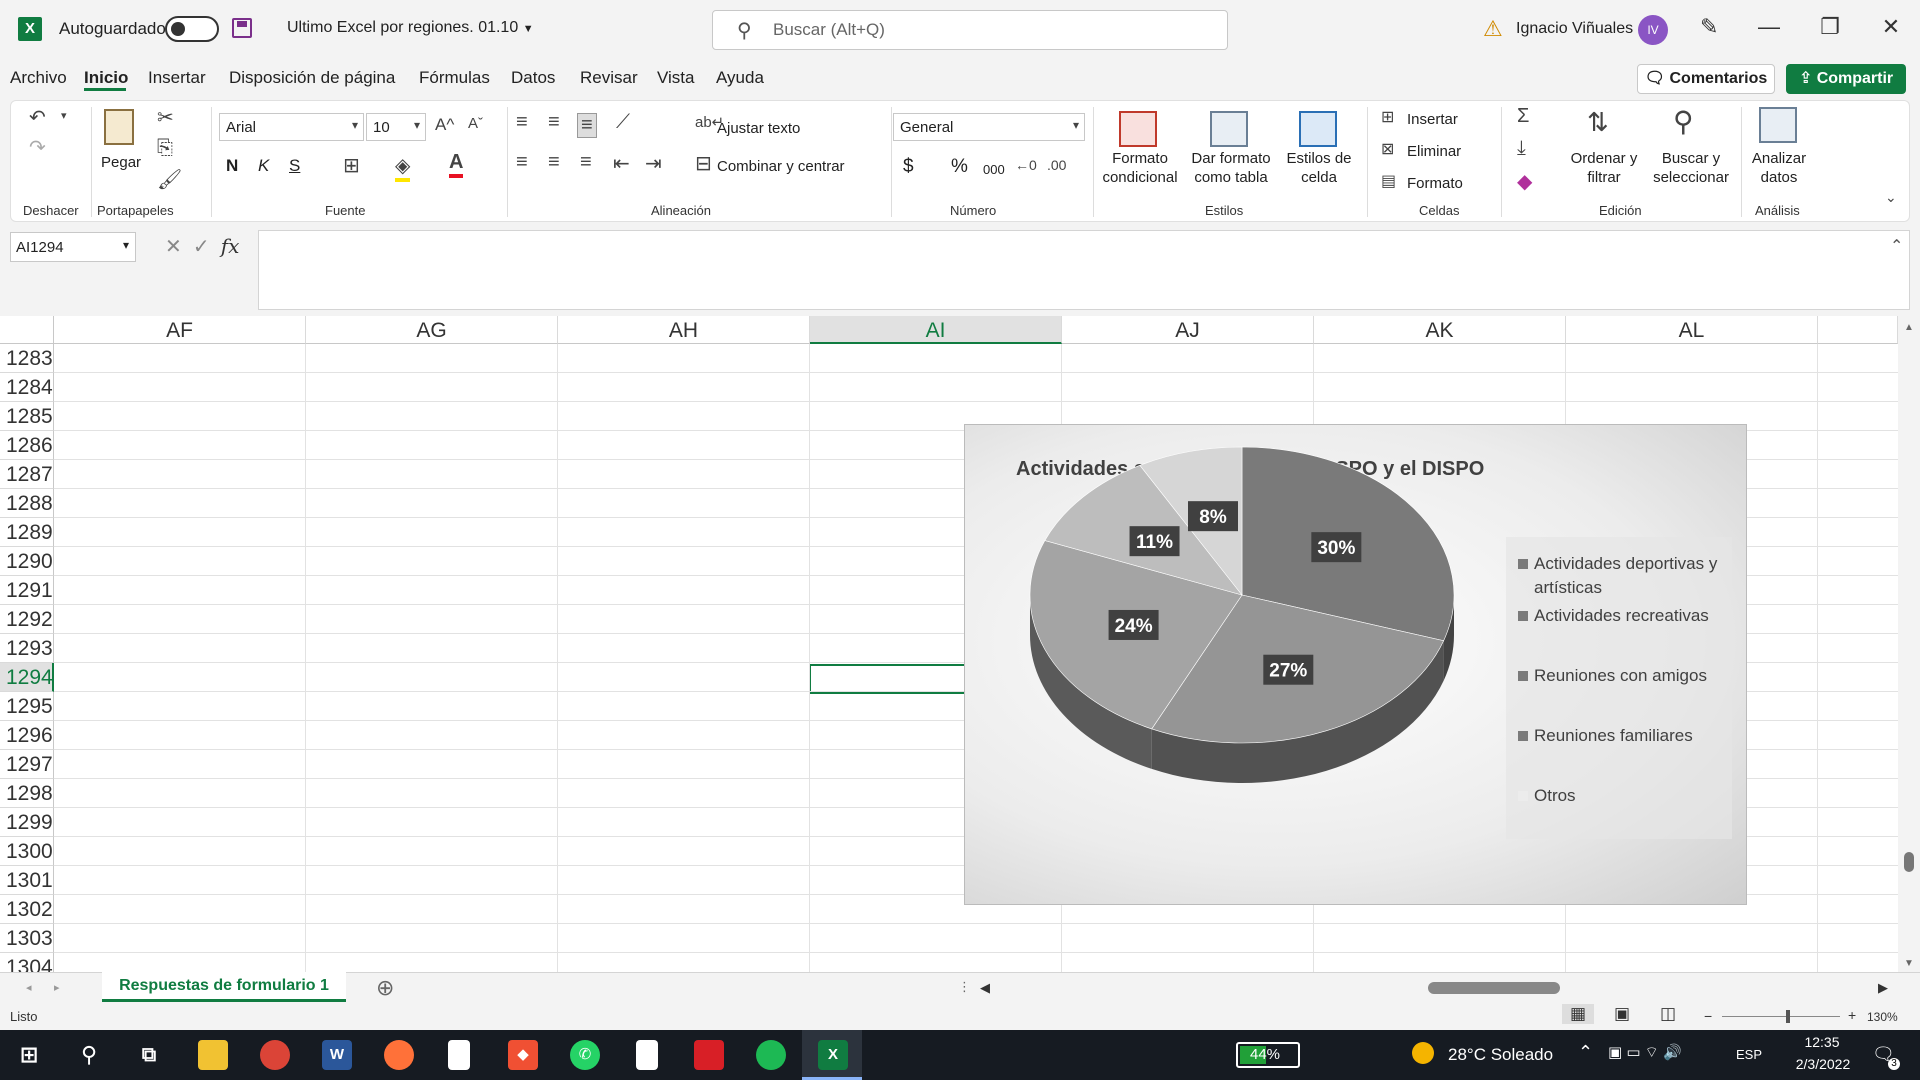 The height and width of the screenshot is (1080, 1920). What do you see at coordinates (27, 822) in the screenshot?
I see `row-header: 1299` at bounding box center [27, 822].